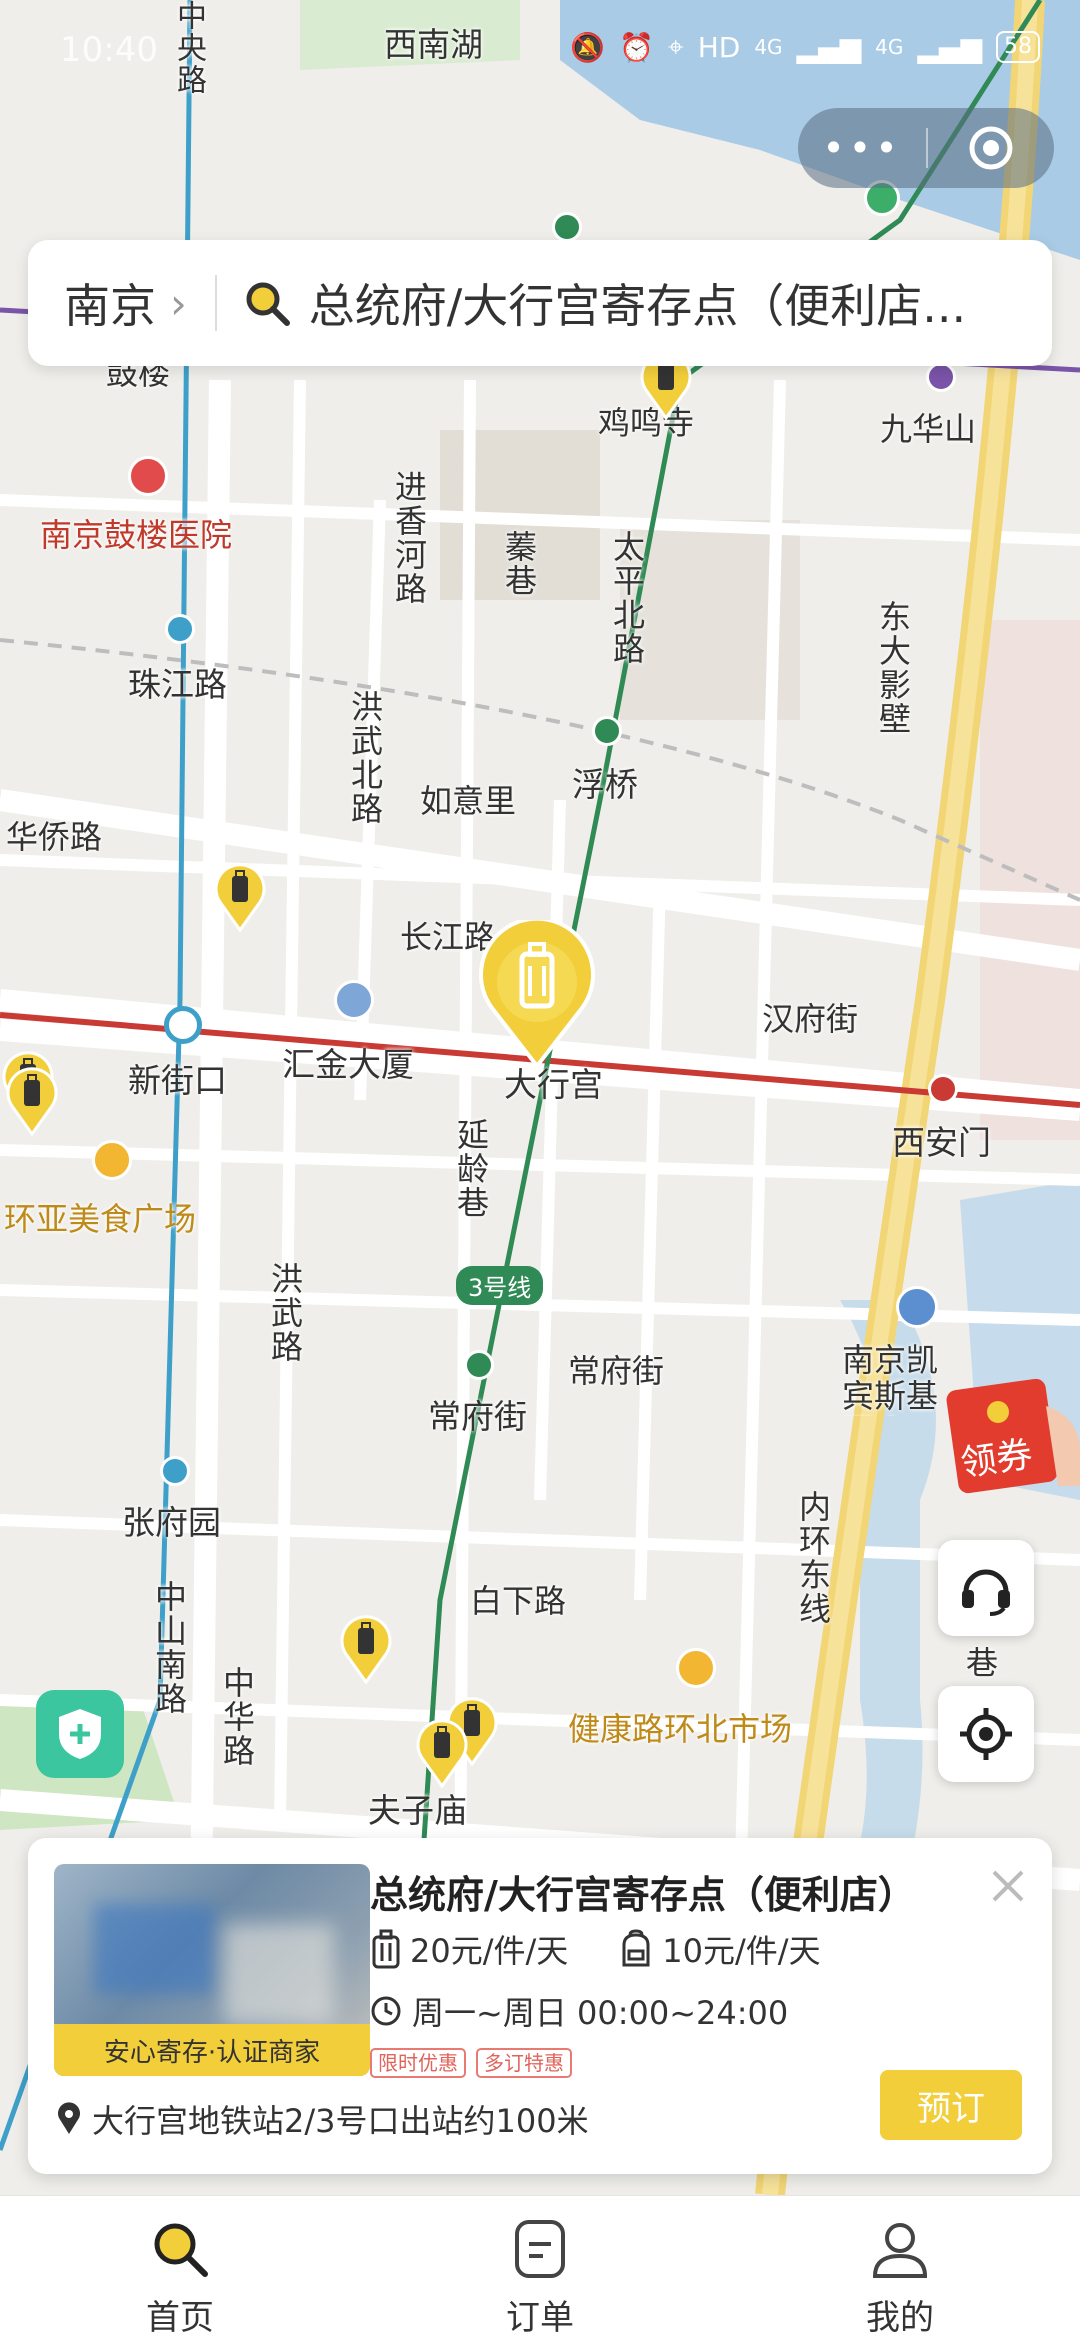  Describe the element at coordinates (810, 1019) in the screenshot. I see `map-label: 汉府街` at that location.